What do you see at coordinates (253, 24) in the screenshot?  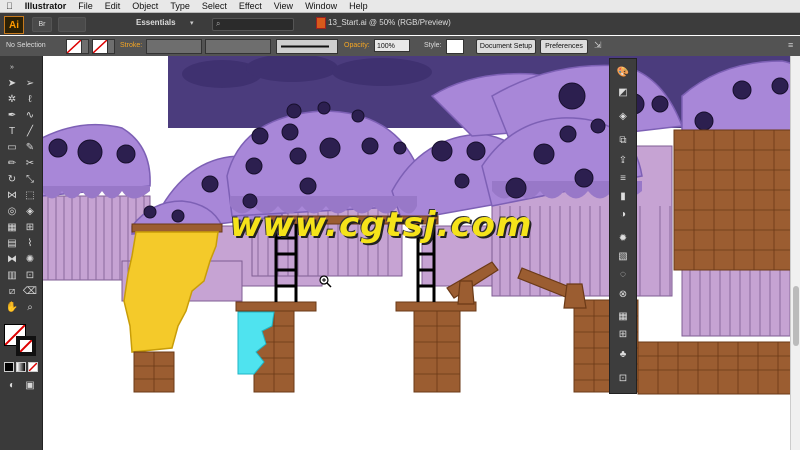 I see `search-field: ⌕` at bounding box center [253, 24].